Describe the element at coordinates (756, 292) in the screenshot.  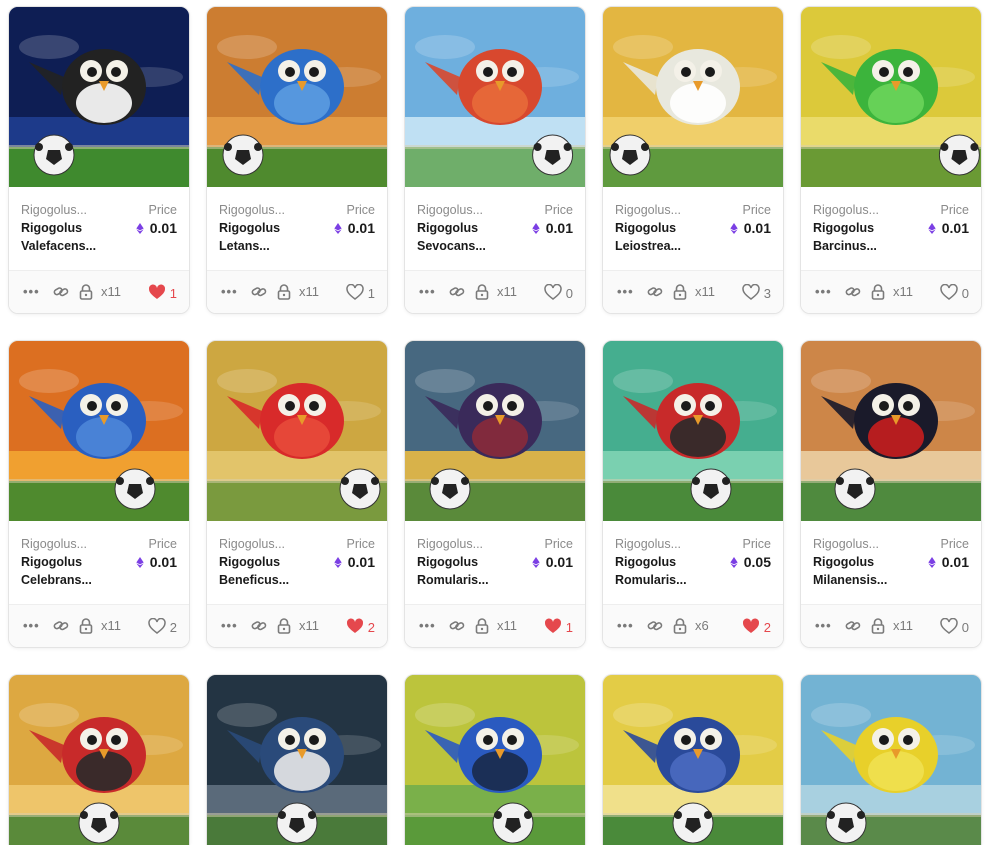
I see `like-button: 3` at that location.